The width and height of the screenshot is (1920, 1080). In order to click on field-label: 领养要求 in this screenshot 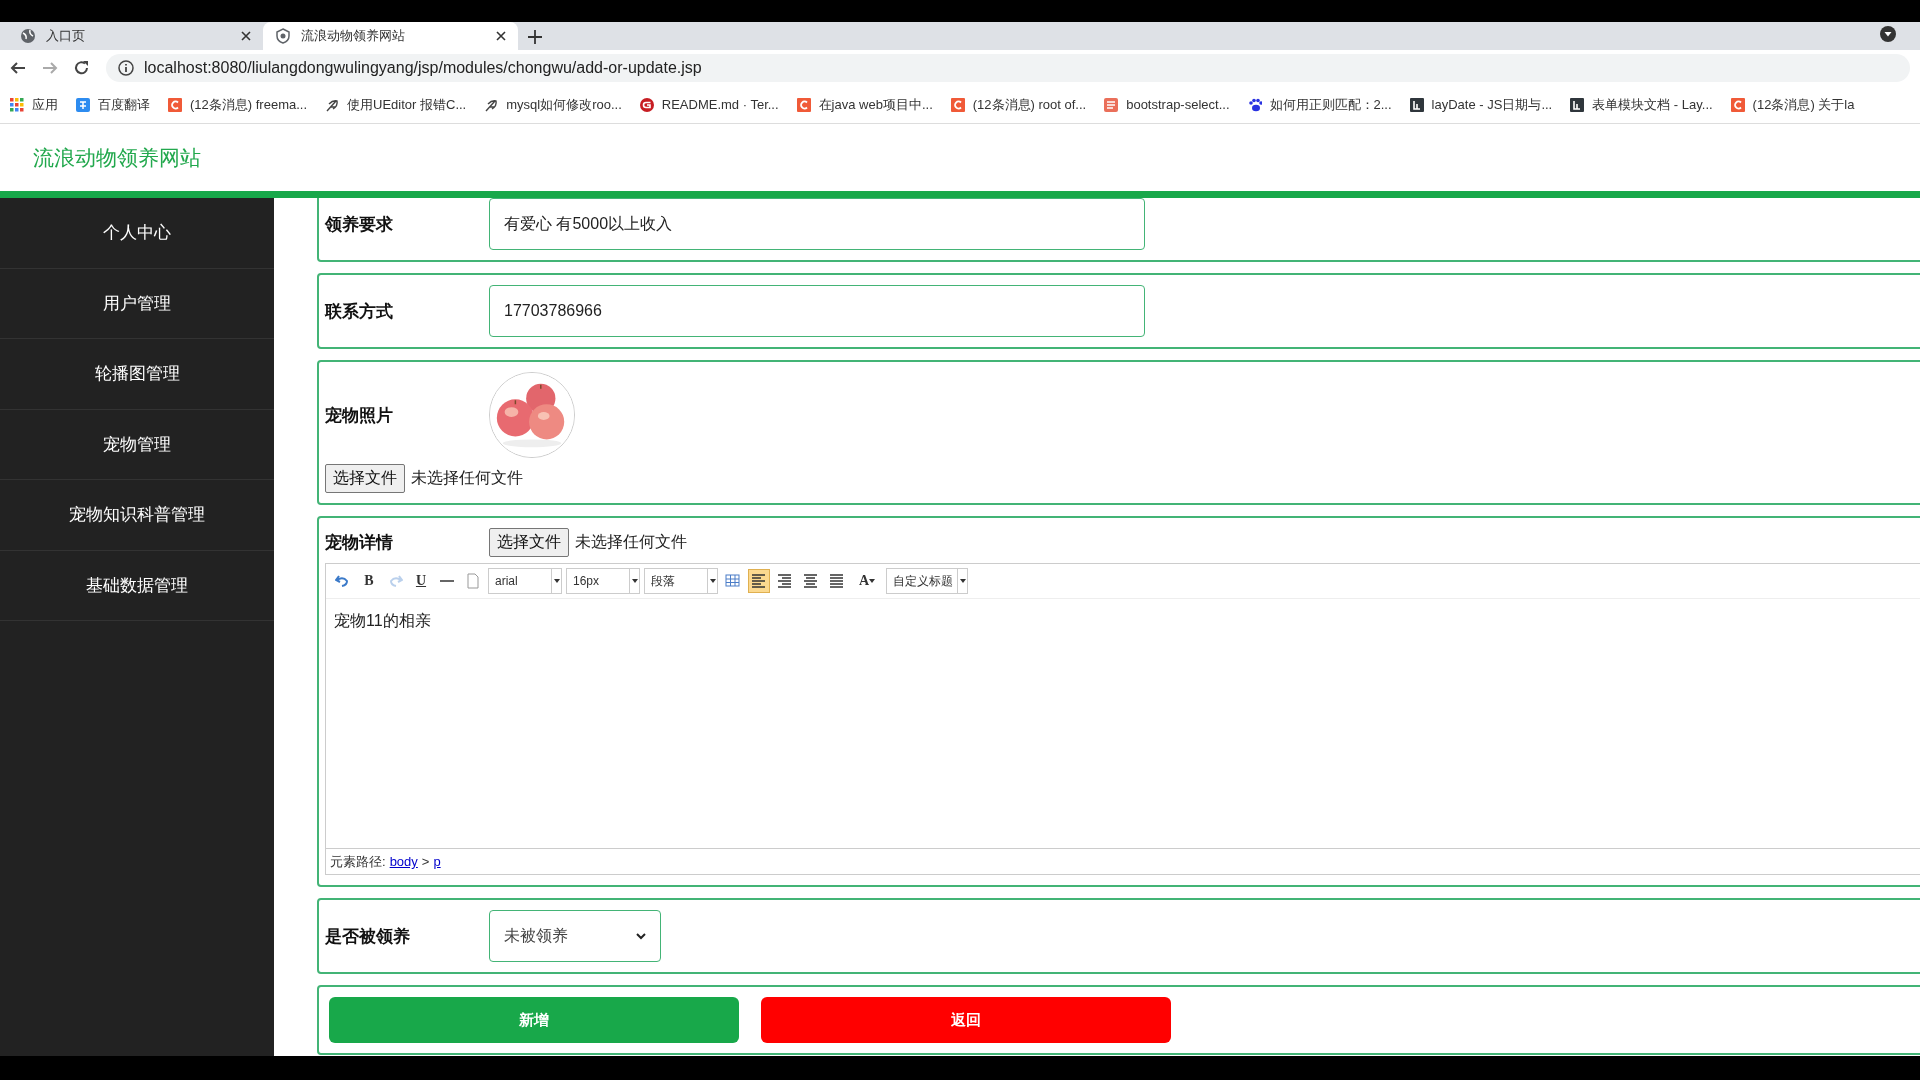, I will do `click(359, 224)`.